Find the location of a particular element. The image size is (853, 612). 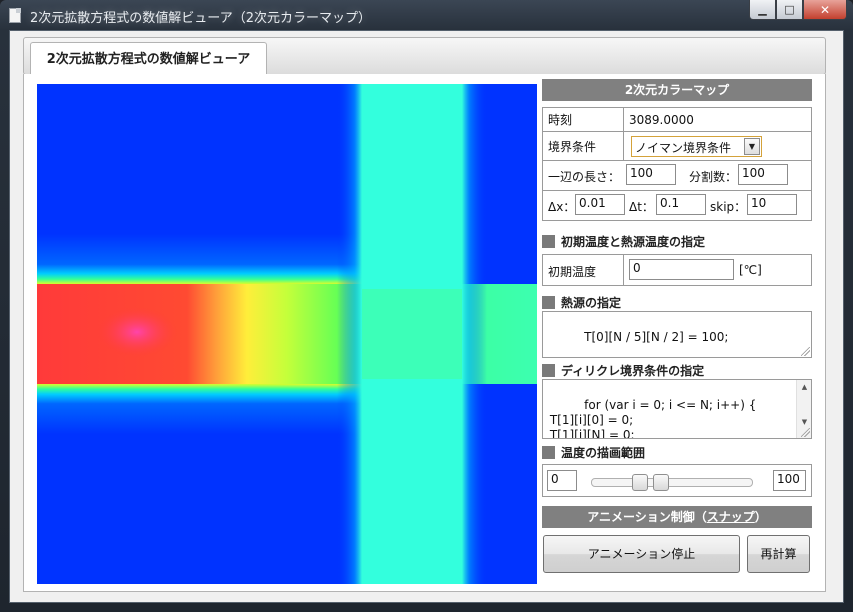

scroll-up-icon: ▲ is located at coordinates (804, 387).